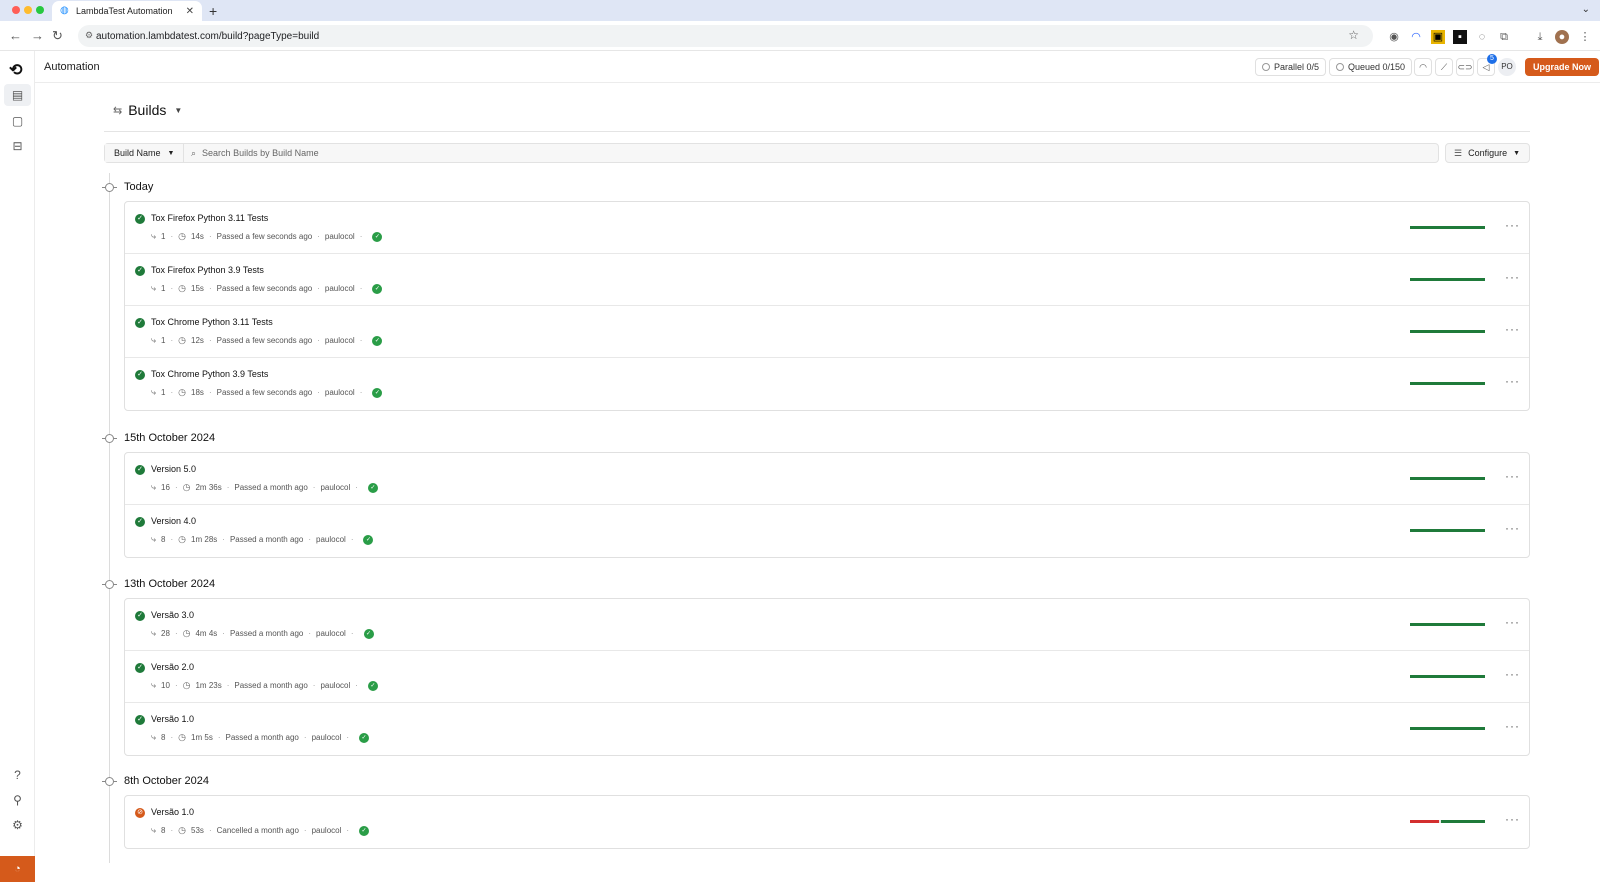 The width and height of the screenshot is (1600, 882). Describe the element at coordinates (109, 438) in the screenshot. I see `timeline-node-icon` at that location.